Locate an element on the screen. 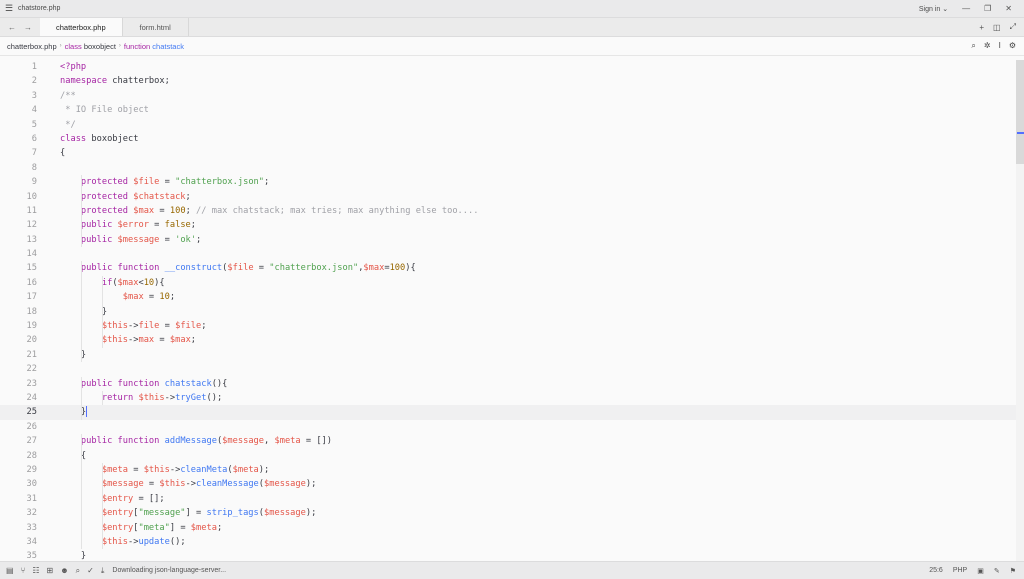 The width and height of the screenshot is (1024, 579). code-text: public $message = 'ok'; is located at coordinates (119, 240).